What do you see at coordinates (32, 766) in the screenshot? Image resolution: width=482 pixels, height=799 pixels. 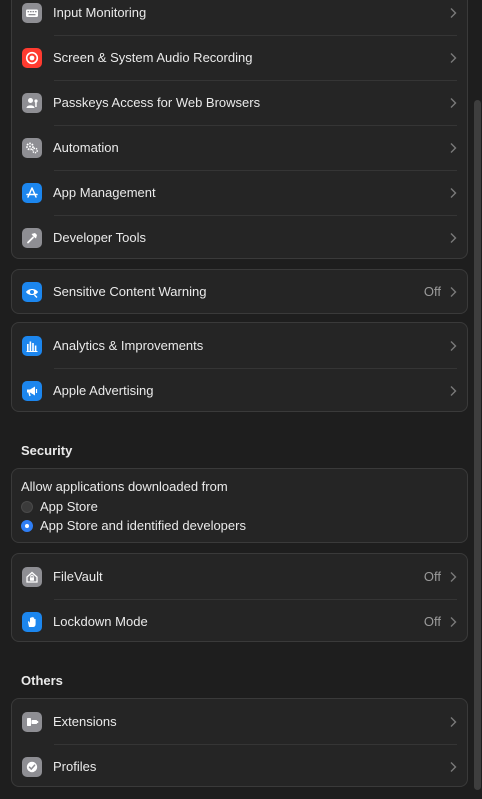 I see `check-badge-icon` at bounding box center [32, 766].